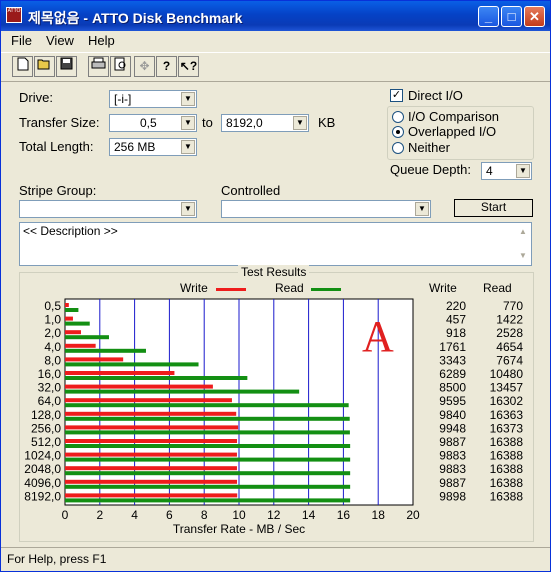 This screenshot has width=551, height=572. Describe the element at coordinates (378, 336) in the screenshot. I see `chart-marker-letter: A` at that location.